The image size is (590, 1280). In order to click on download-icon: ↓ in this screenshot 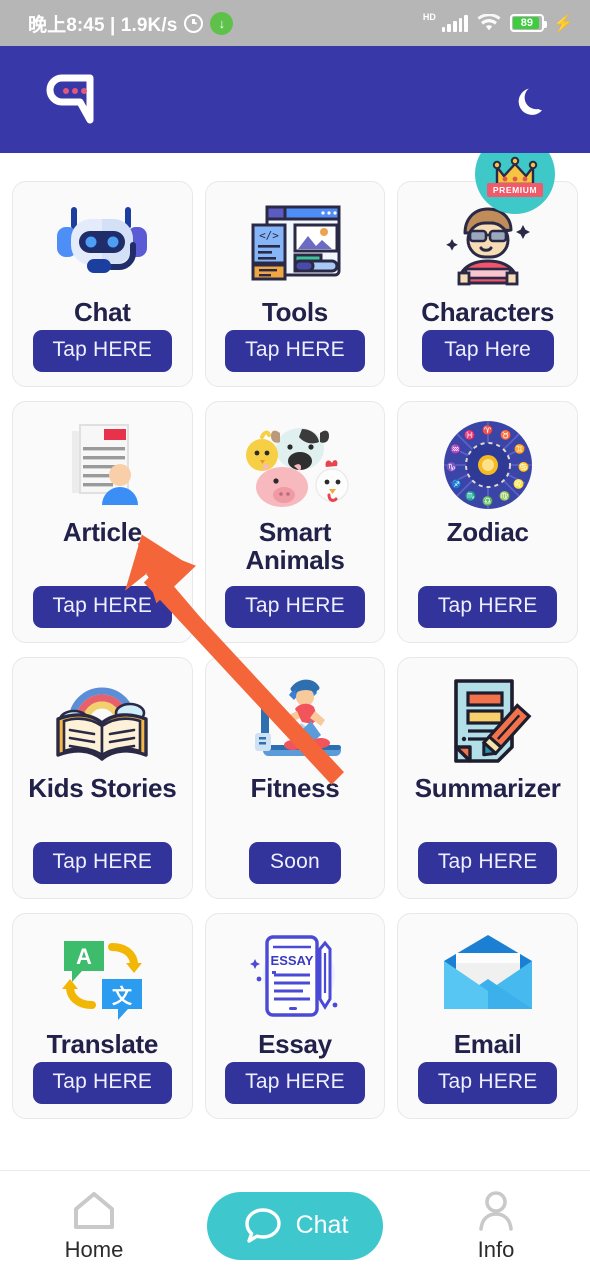, I will do `click(222, 23)`.